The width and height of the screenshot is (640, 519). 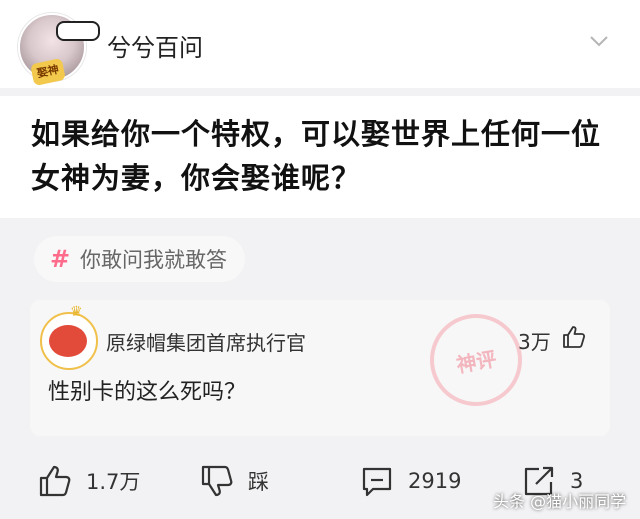 What do you see at coordinates (435, 481) in the screenshot?
I see `comment-count: 2919` at bounding box center [435, 481].